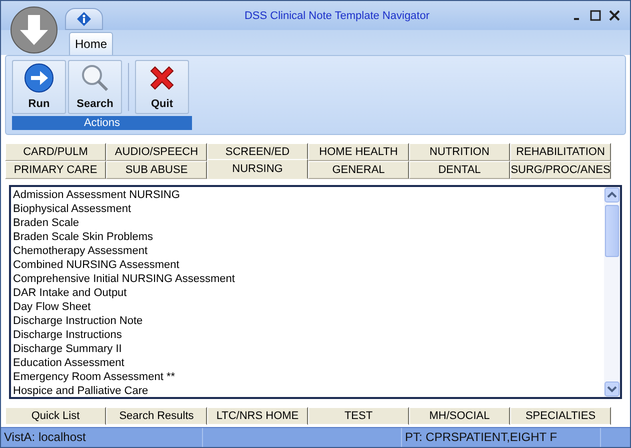 The image size is (631, 448). I want to click on category-tab: CARD/PULM, so click(55, 152).